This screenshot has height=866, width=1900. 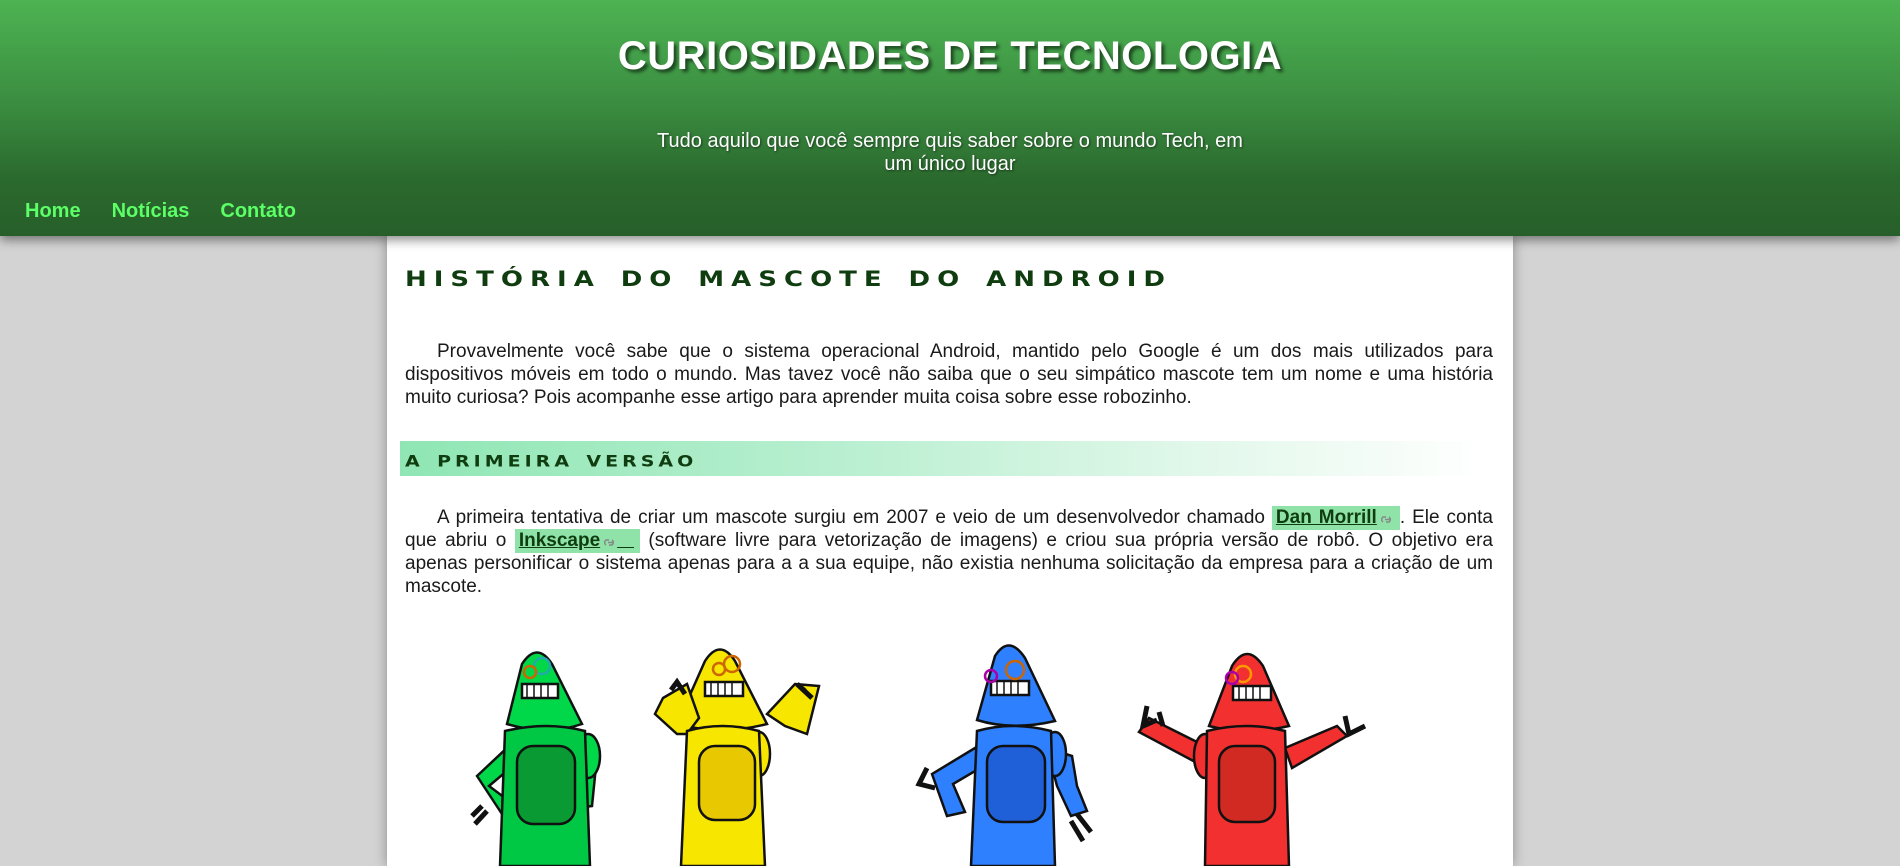 What do you see at coordinates (1004, 755) in the screenshot?
I see `robot-blue` at bounding box center [1004, 755].